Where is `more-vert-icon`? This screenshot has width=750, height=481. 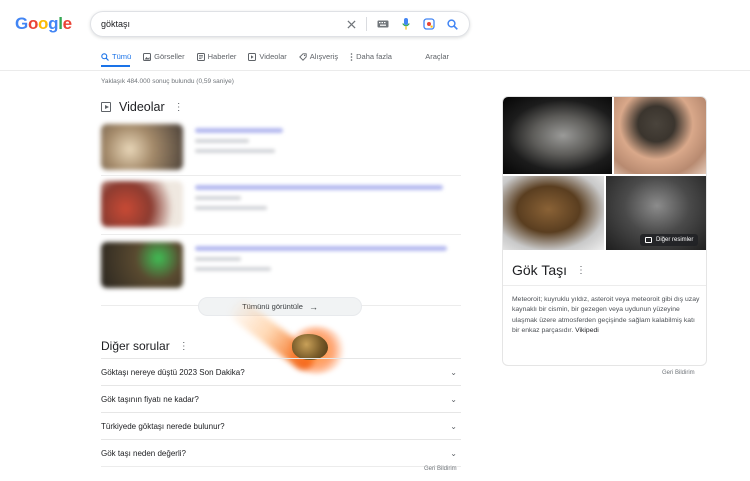 more-vert-icon is located at coordinates (351, 56).